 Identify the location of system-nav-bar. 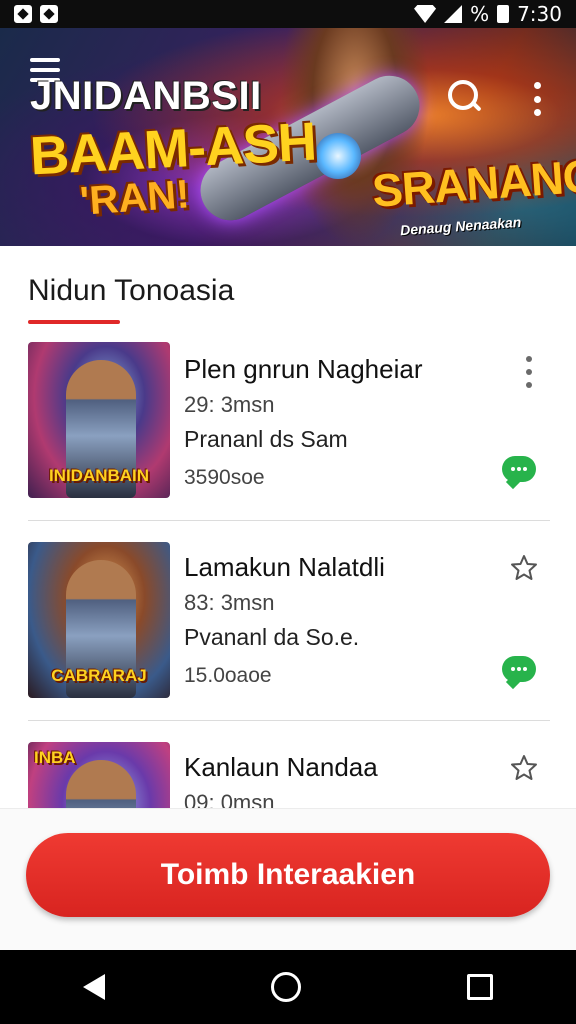
(288, 987).